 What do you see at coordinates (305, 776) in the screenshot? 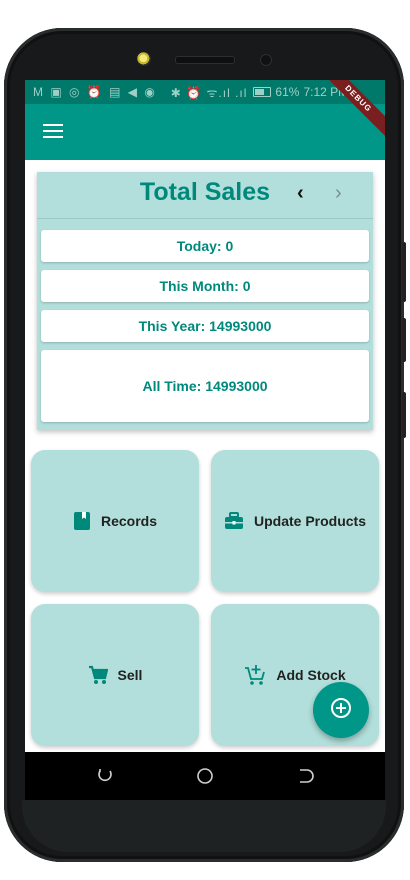
I see `back-icon` at bounding box center [305, 776].